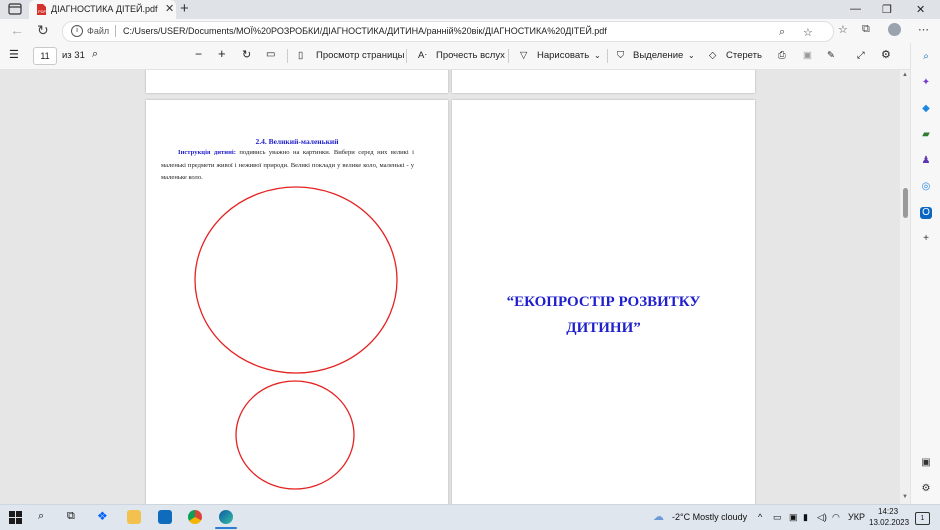  I want to click on zoom-in-icon: +, so click(222, 53).